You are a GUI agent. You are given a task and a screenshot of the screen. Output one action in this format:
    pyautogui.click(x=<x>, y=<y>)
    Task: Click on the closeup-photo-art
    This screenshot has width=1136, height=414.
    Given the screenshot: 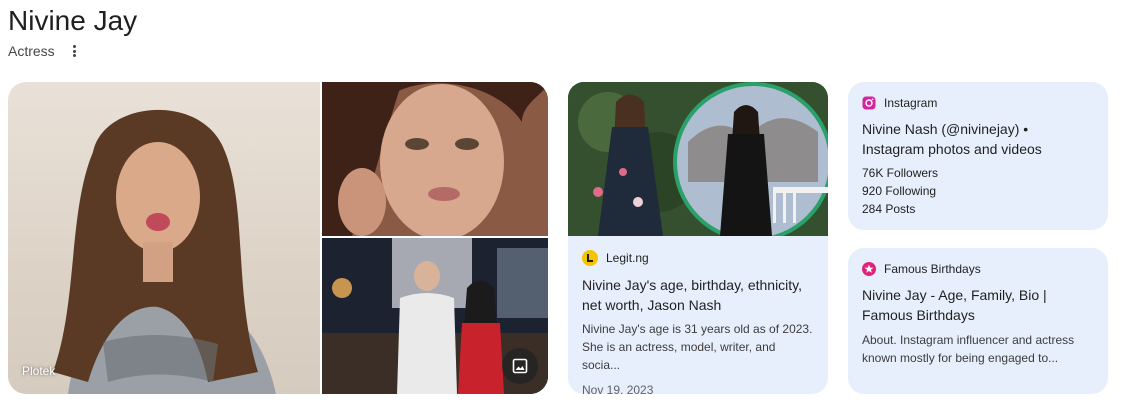 What is the action you would take?
    pyautogui.click(x=435, y=159)
    